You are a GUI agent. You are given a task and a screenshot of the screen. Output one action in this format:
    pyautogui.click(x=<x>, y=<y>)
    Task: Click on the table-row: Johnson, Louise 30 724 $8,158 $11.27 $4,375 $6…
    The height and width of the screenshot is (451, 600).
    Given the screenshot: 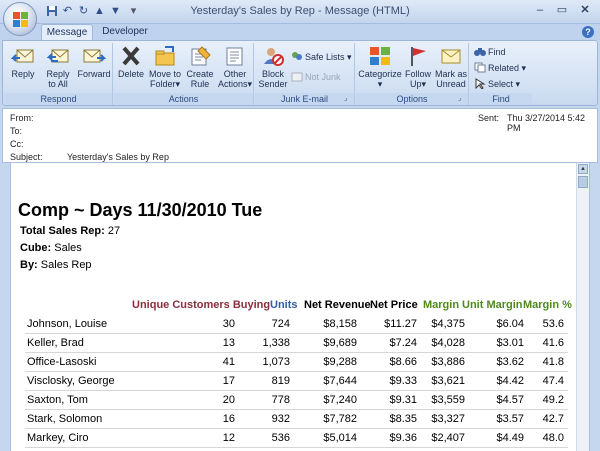 What is the action you would take?
    pyautogui.click(x=296, y=324)
    